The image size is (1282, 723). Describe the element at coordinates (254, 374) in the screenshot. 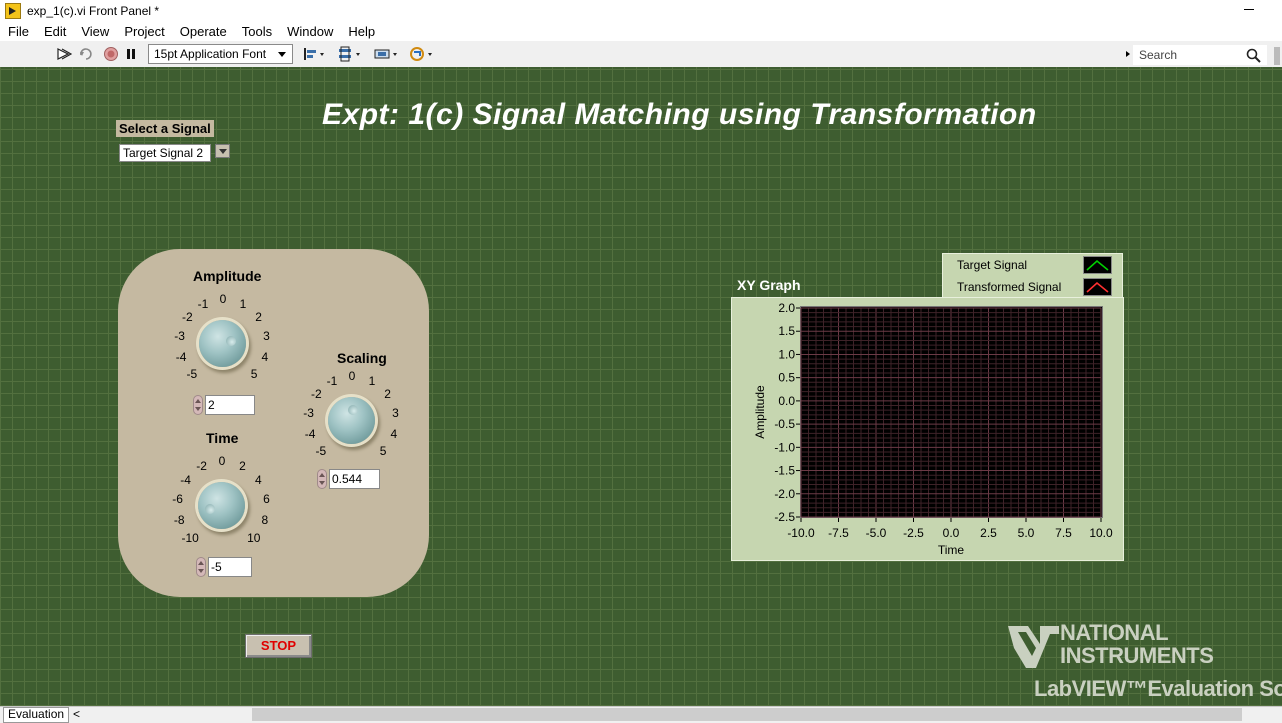

I see `amplitude-tick-label: 5` at that location.